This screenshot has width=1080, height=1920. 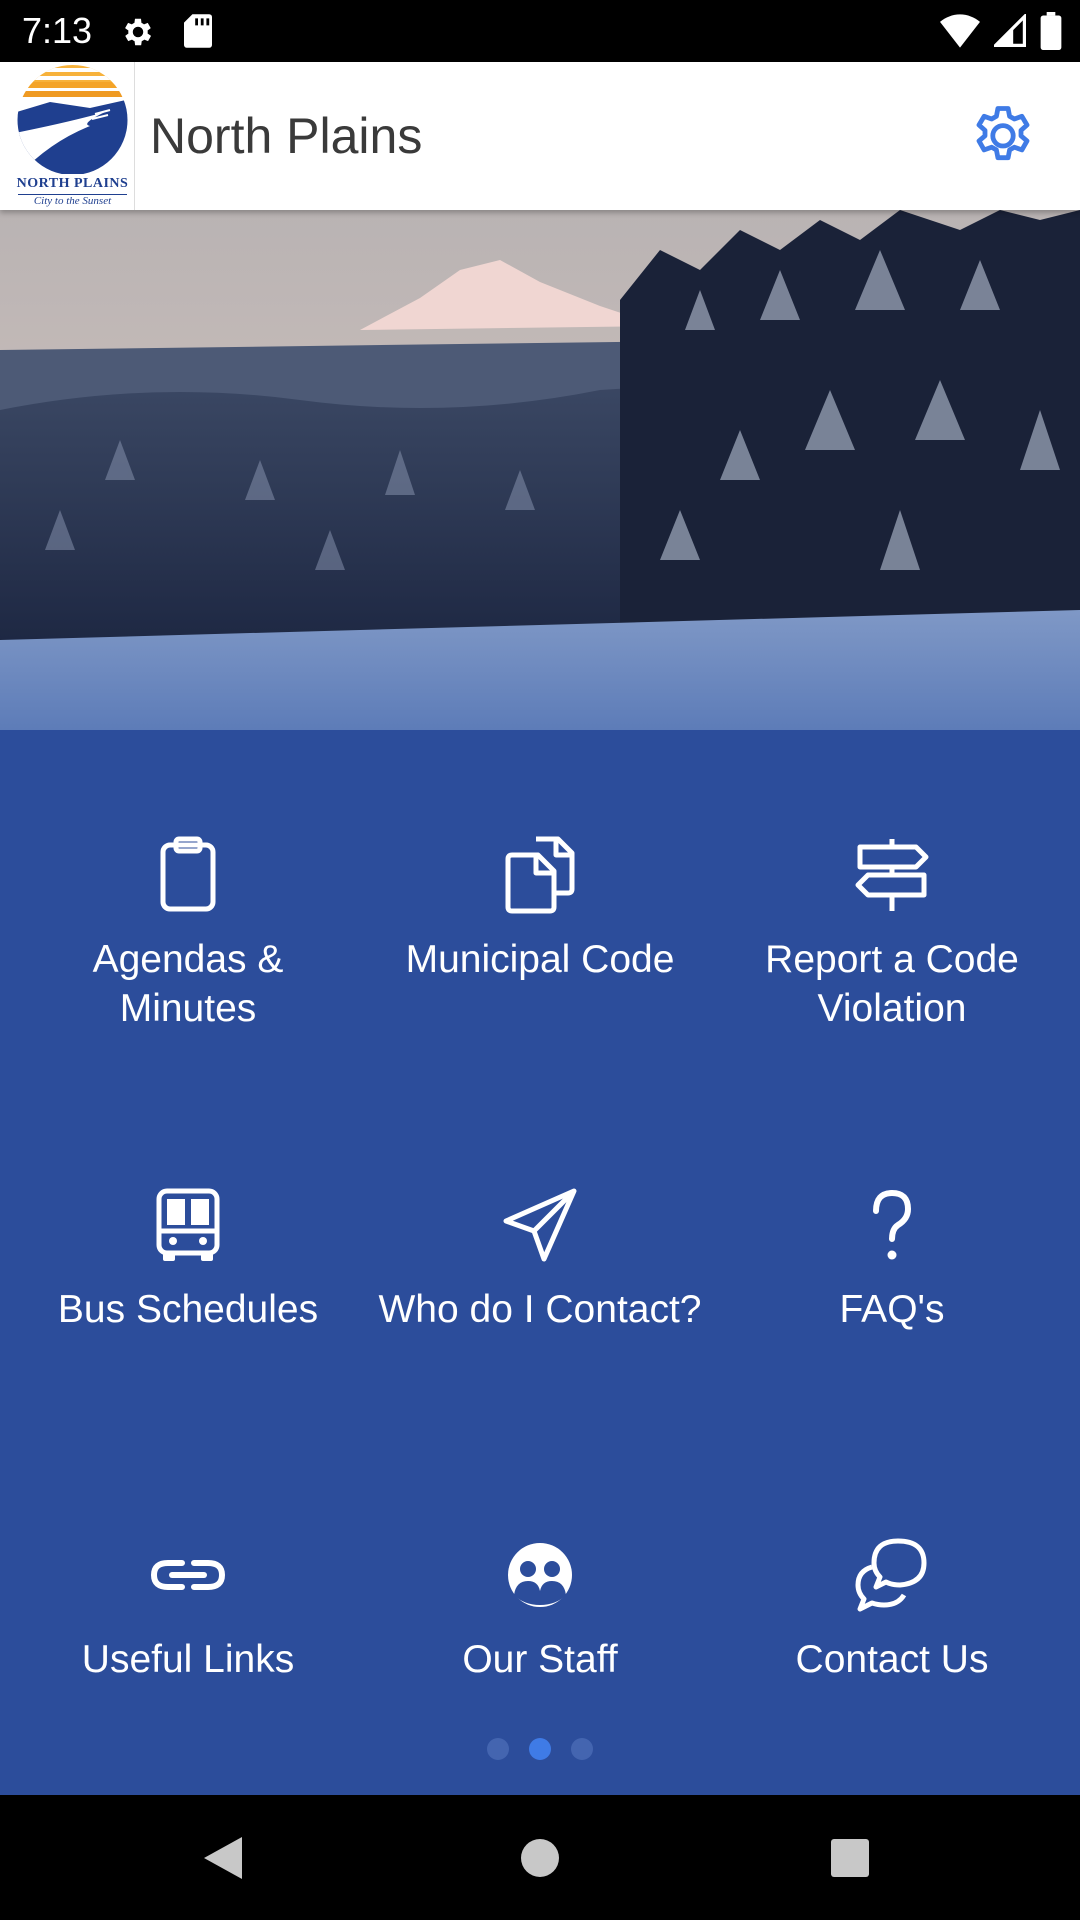 I want to click on tile-municipal-code: Municipal Code, so click(x=540, y=880).